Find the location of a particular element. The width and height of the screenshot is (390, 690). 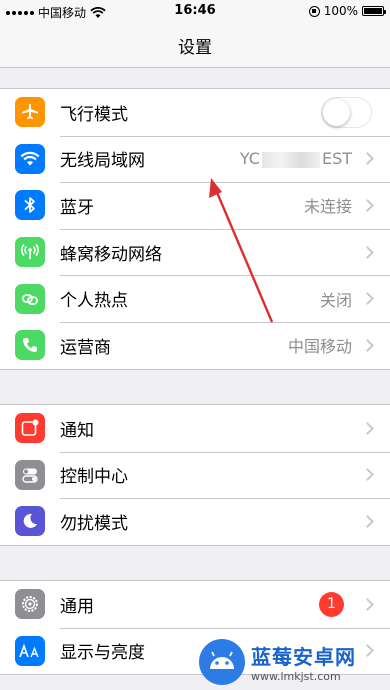

gear-icon is located at coordinates (30, 604).